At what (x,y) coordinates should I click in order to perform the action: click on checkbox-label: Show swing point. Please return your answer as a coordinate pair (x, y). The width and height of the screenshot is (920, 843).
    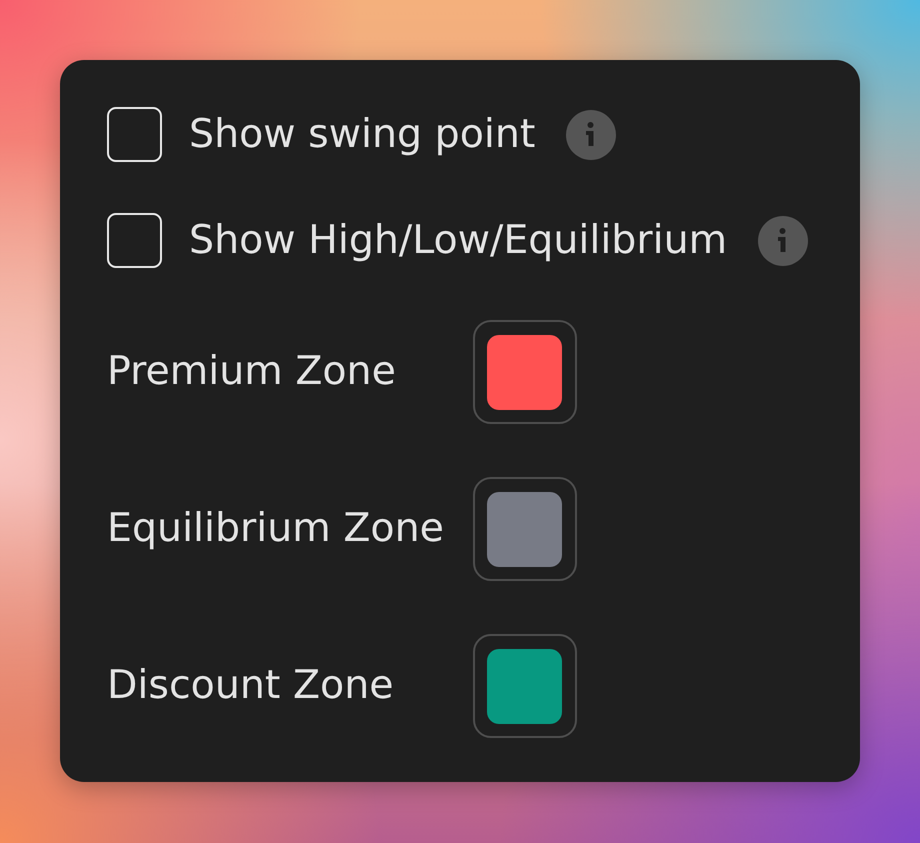
    Looking at the image, I should click on (362, 135).